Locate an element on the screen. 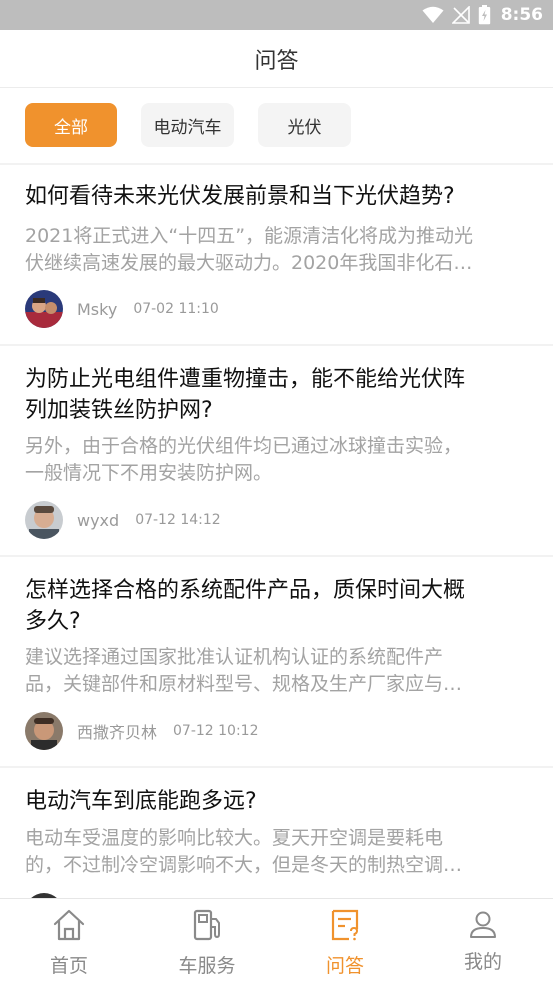 The image size is (553, 983). wifi-icon is located at coordinates (433, 14).